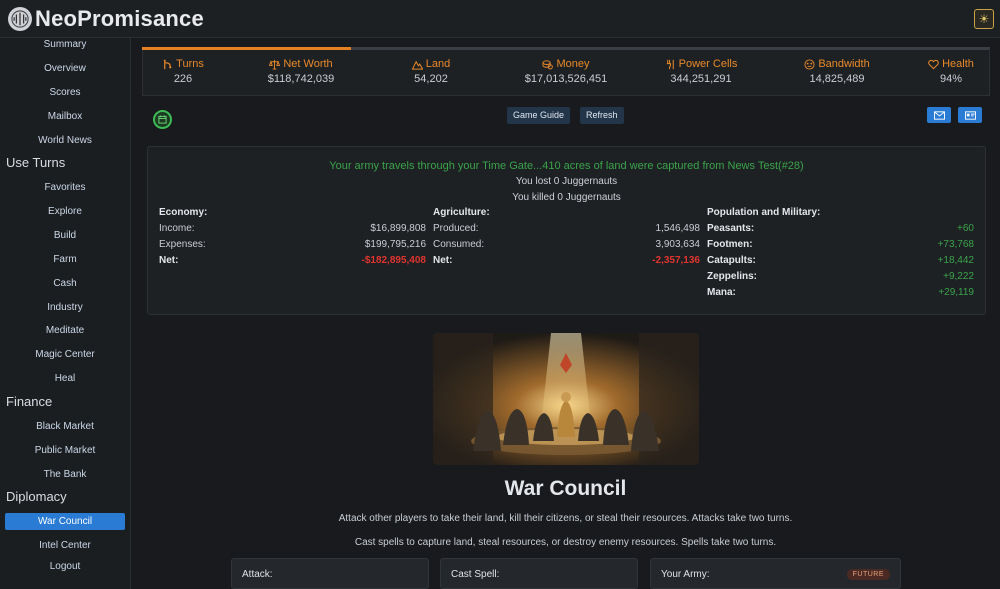 The width and height of the screenshot is (1000, 589). What do you see at coordinates (840, 292) in the screenshot?
I see `mana-row: Mana: +29,119` at bounding box center [840, 292].